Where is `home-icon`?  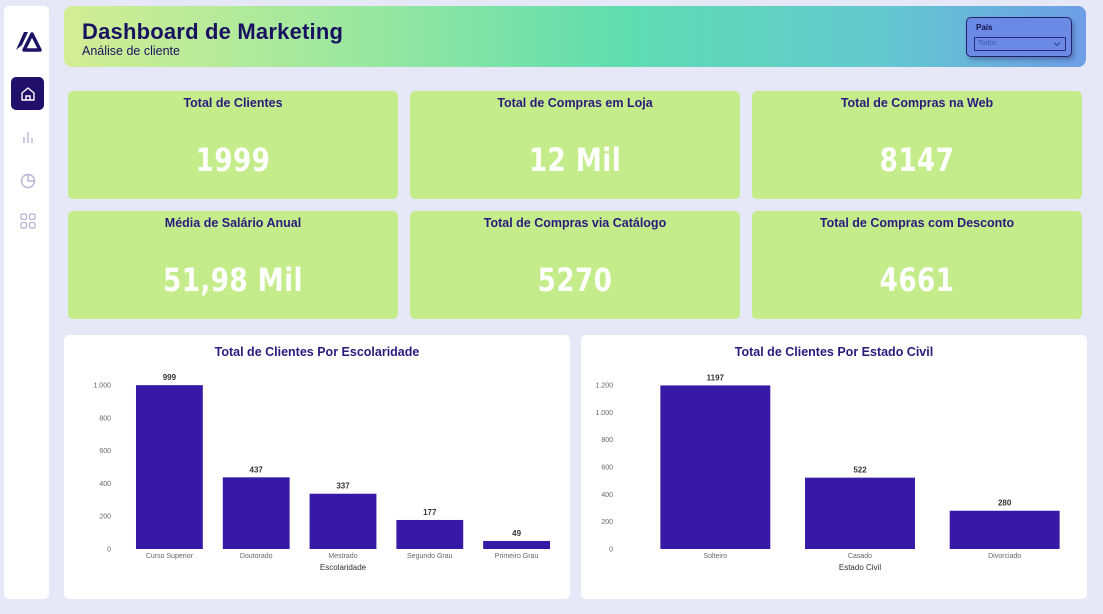 home-icon is located at coordinates (27, 93).